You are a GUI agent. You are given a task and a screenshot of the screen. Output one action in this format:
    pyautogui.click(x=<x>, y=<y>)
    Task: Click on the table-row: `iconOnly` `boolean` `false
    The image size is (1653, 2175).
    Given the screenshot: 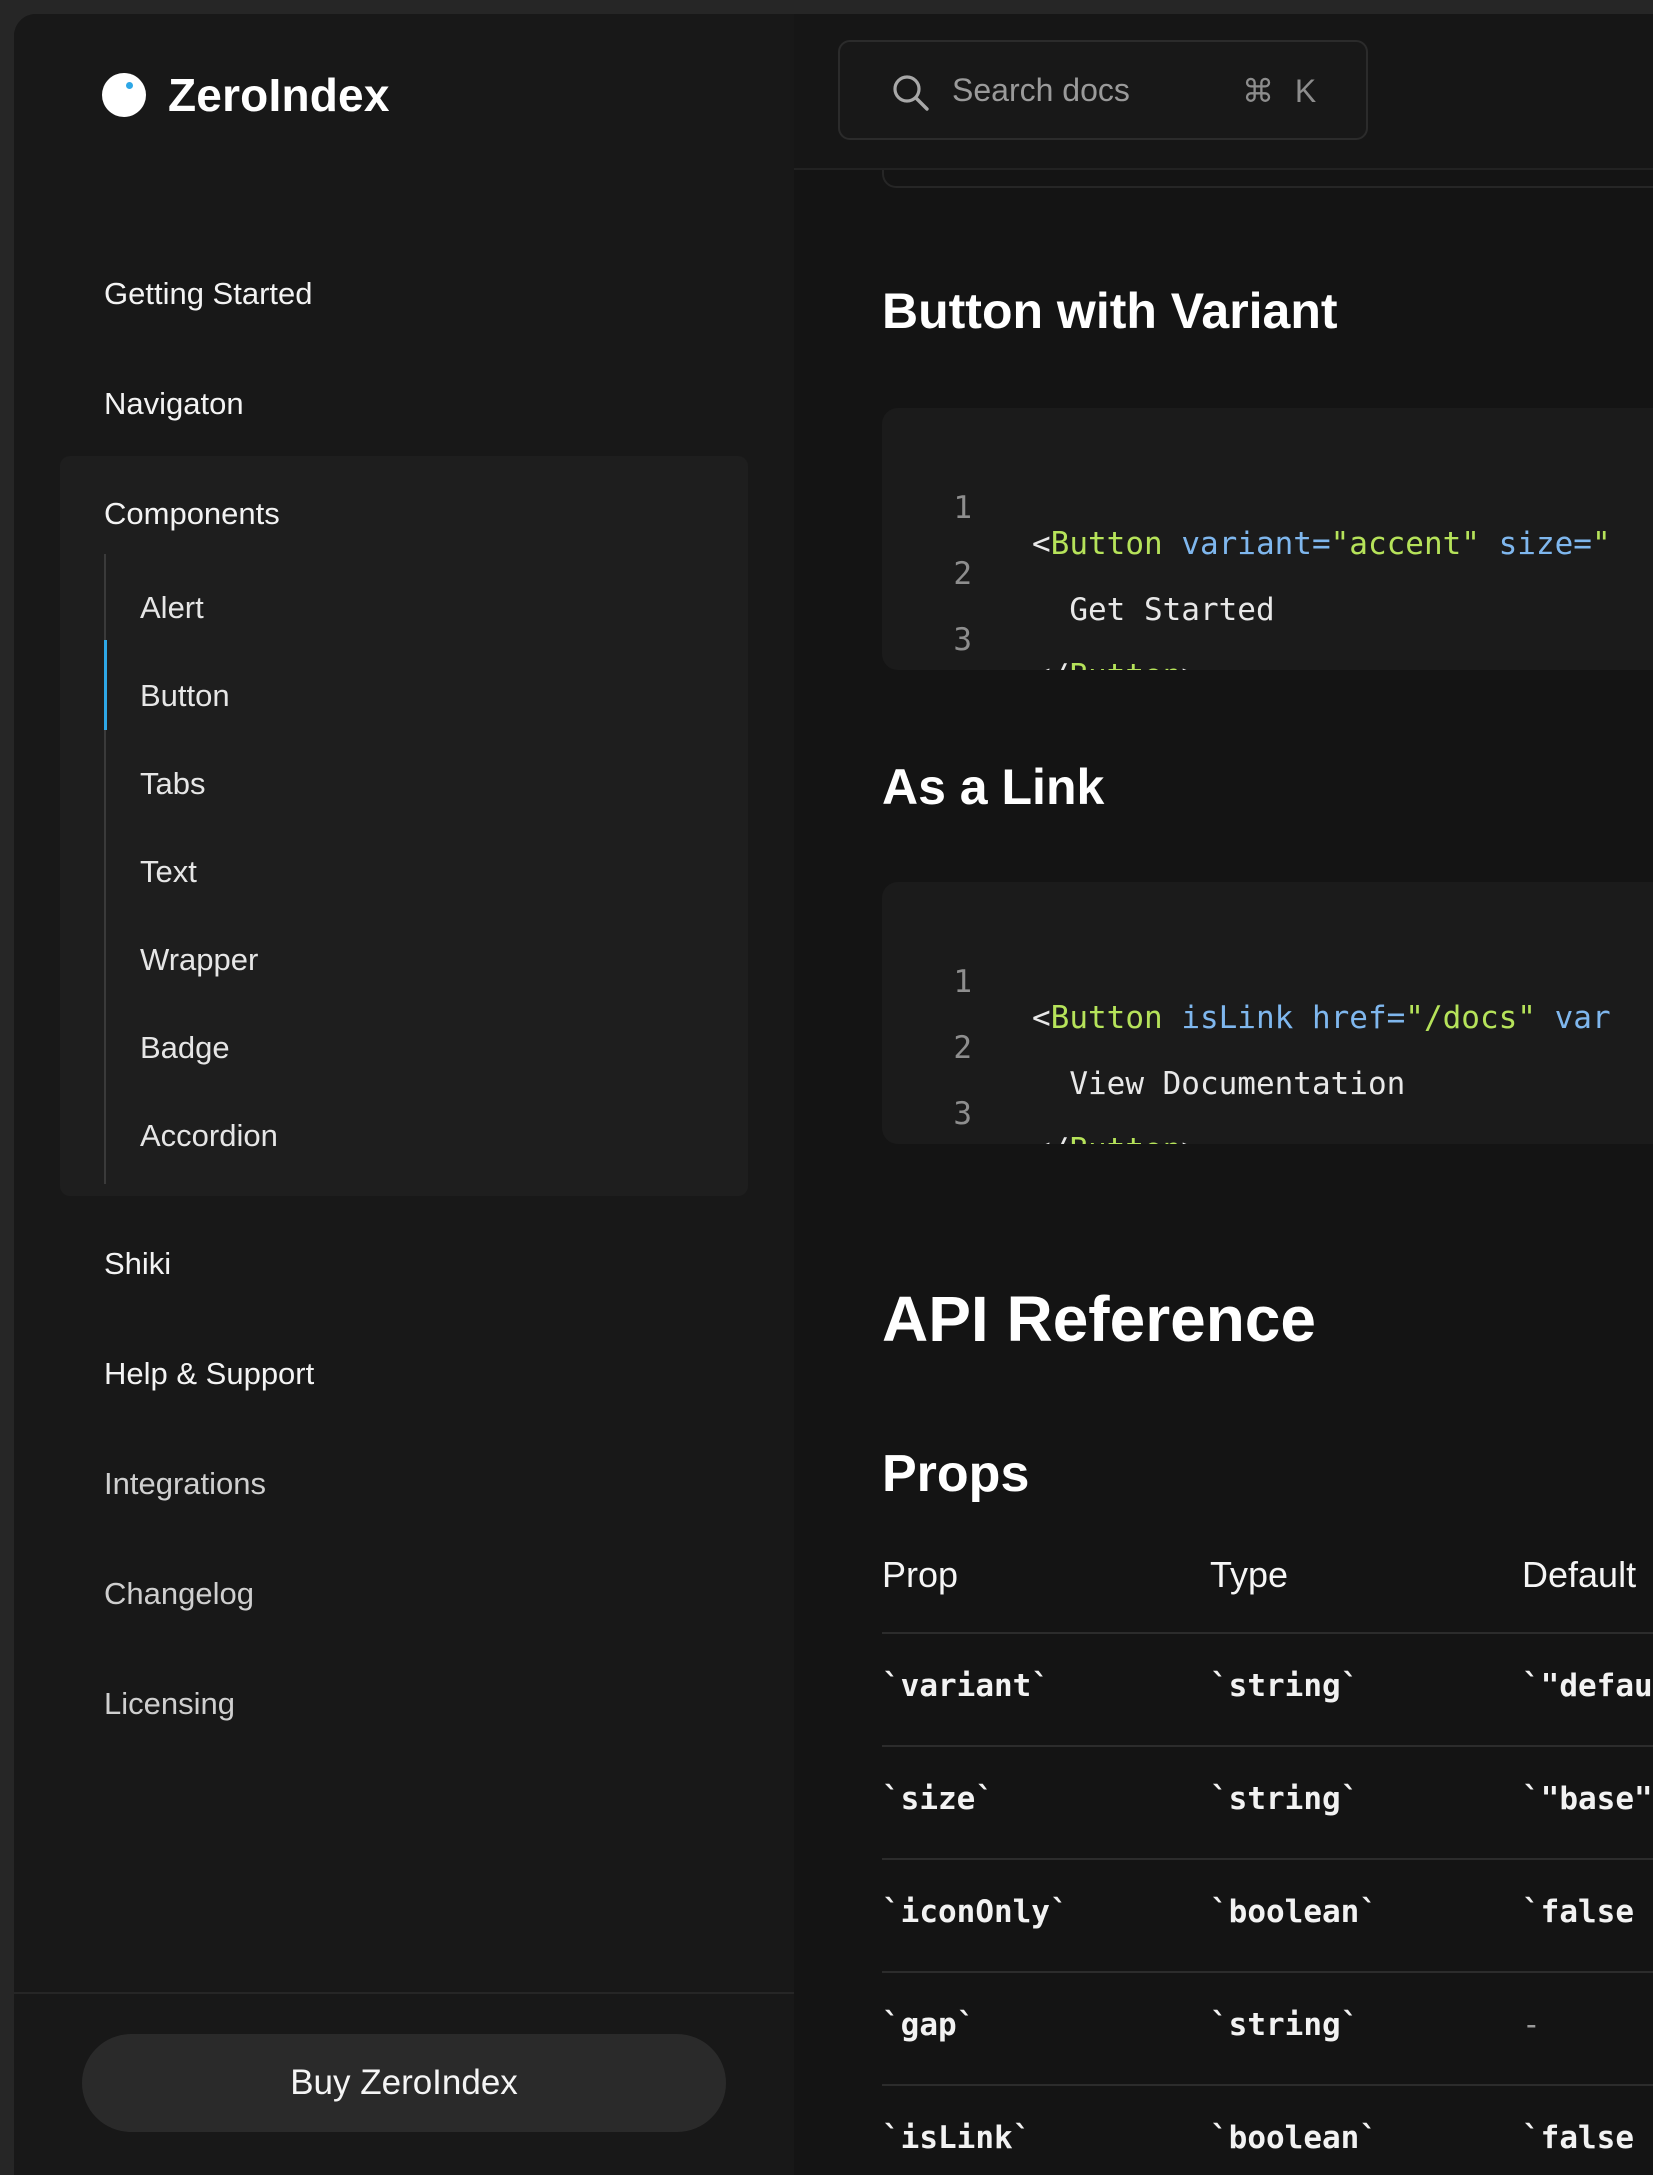 What is the action you would take?
    pyautogui.click(x=1267, y=1915)
    